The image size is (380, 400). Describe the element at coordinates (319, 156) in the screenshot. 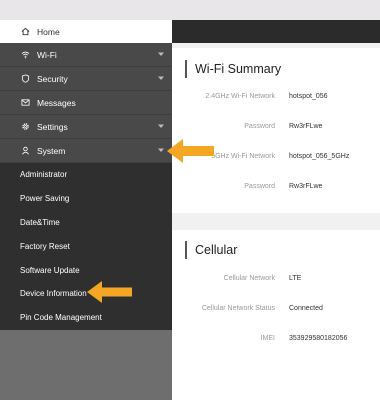

I see `row-value: hotspot_056_5GHz` at that location.